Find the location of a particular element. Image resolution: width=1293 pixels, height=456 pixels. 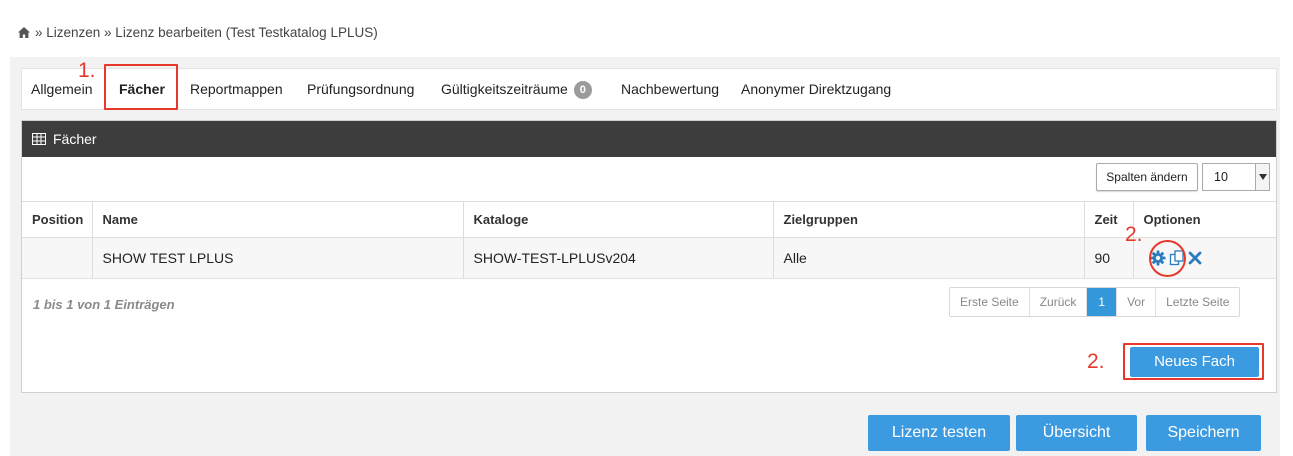

change-columns-button: Spalten ändern is located at coordinates (1147, 177).